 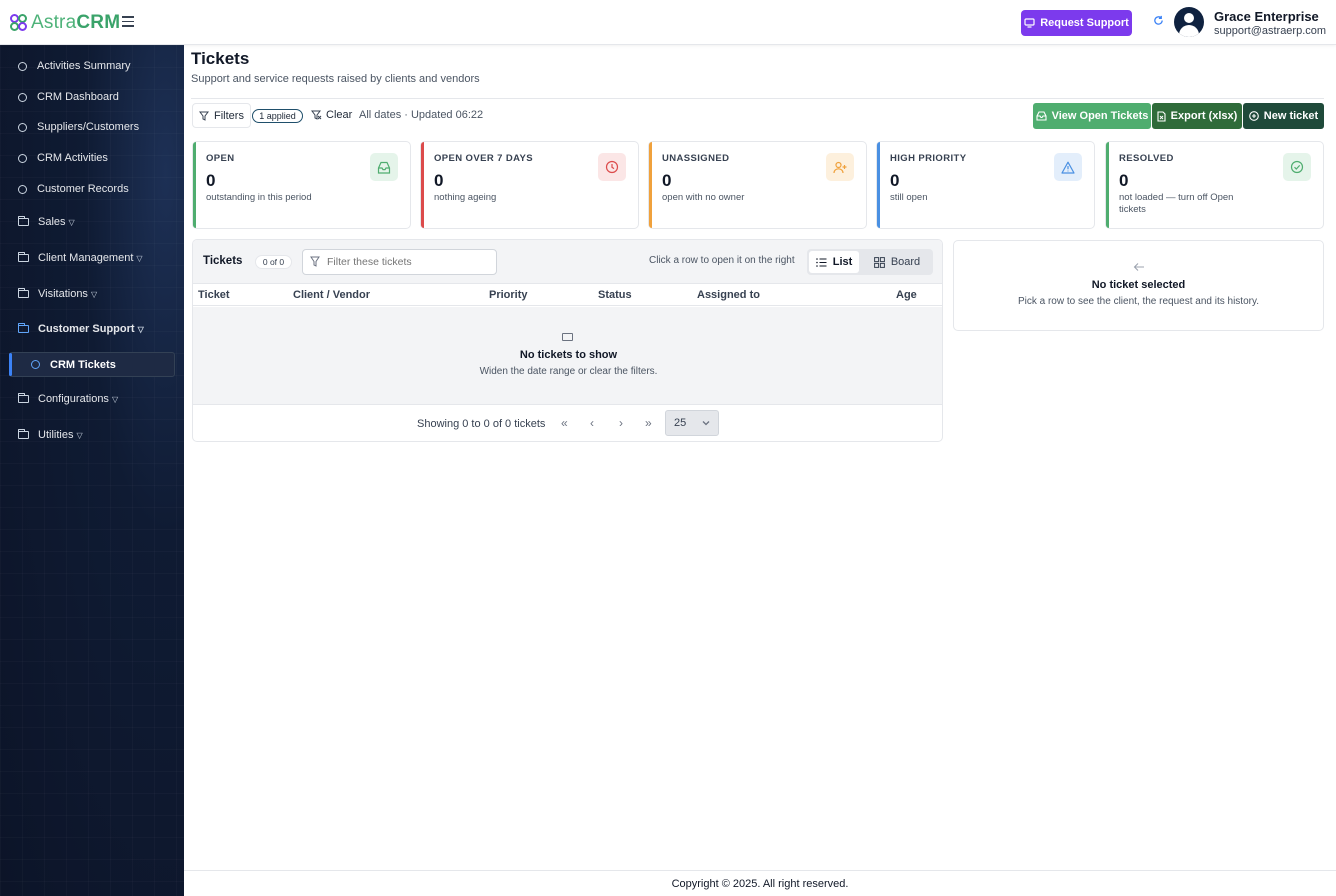 I want to click on sidebar-item-customer-support: Customer Support ▽, so click(x=92, y=329).